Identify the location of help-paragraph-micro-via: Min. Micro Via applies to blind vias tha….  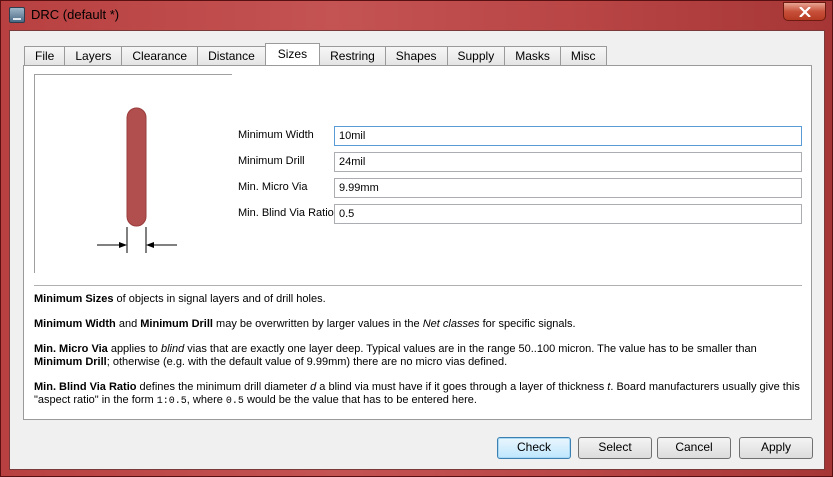
(395, 355).